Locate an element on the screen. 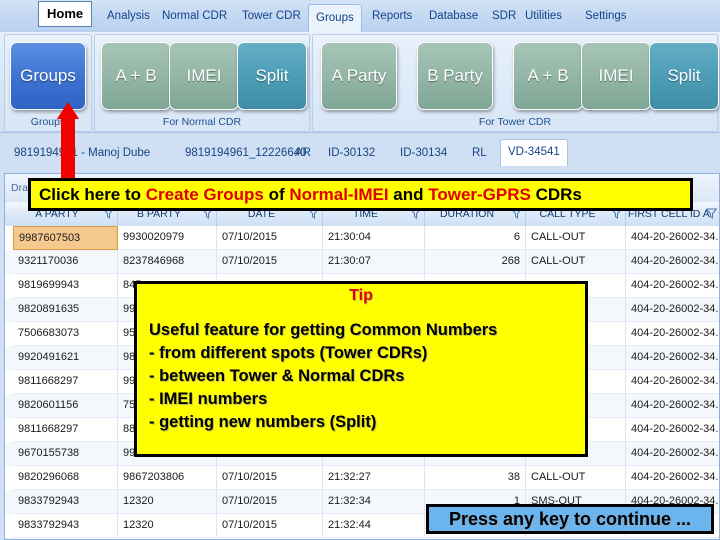 The image size is (720, 540). cell-a-party: 9820296068 is located at coordinates (65, 478).